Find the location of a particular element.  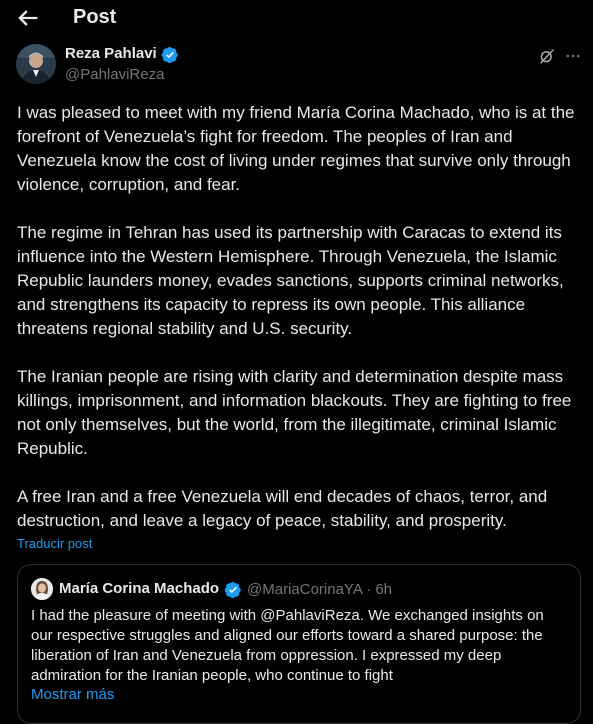

author-name: Reza Pahlavi is located at coordinates (111, 53).